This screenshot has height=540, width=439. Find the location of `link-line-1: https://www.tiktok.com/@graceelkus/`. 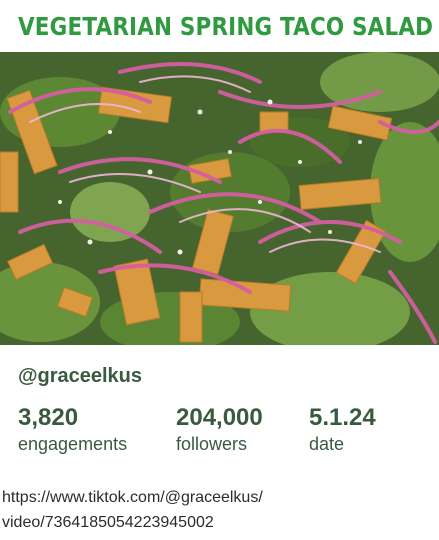

link-line-1: https://www.tiktok.com/@graceelkus/ is located at coordinates (217, 497).